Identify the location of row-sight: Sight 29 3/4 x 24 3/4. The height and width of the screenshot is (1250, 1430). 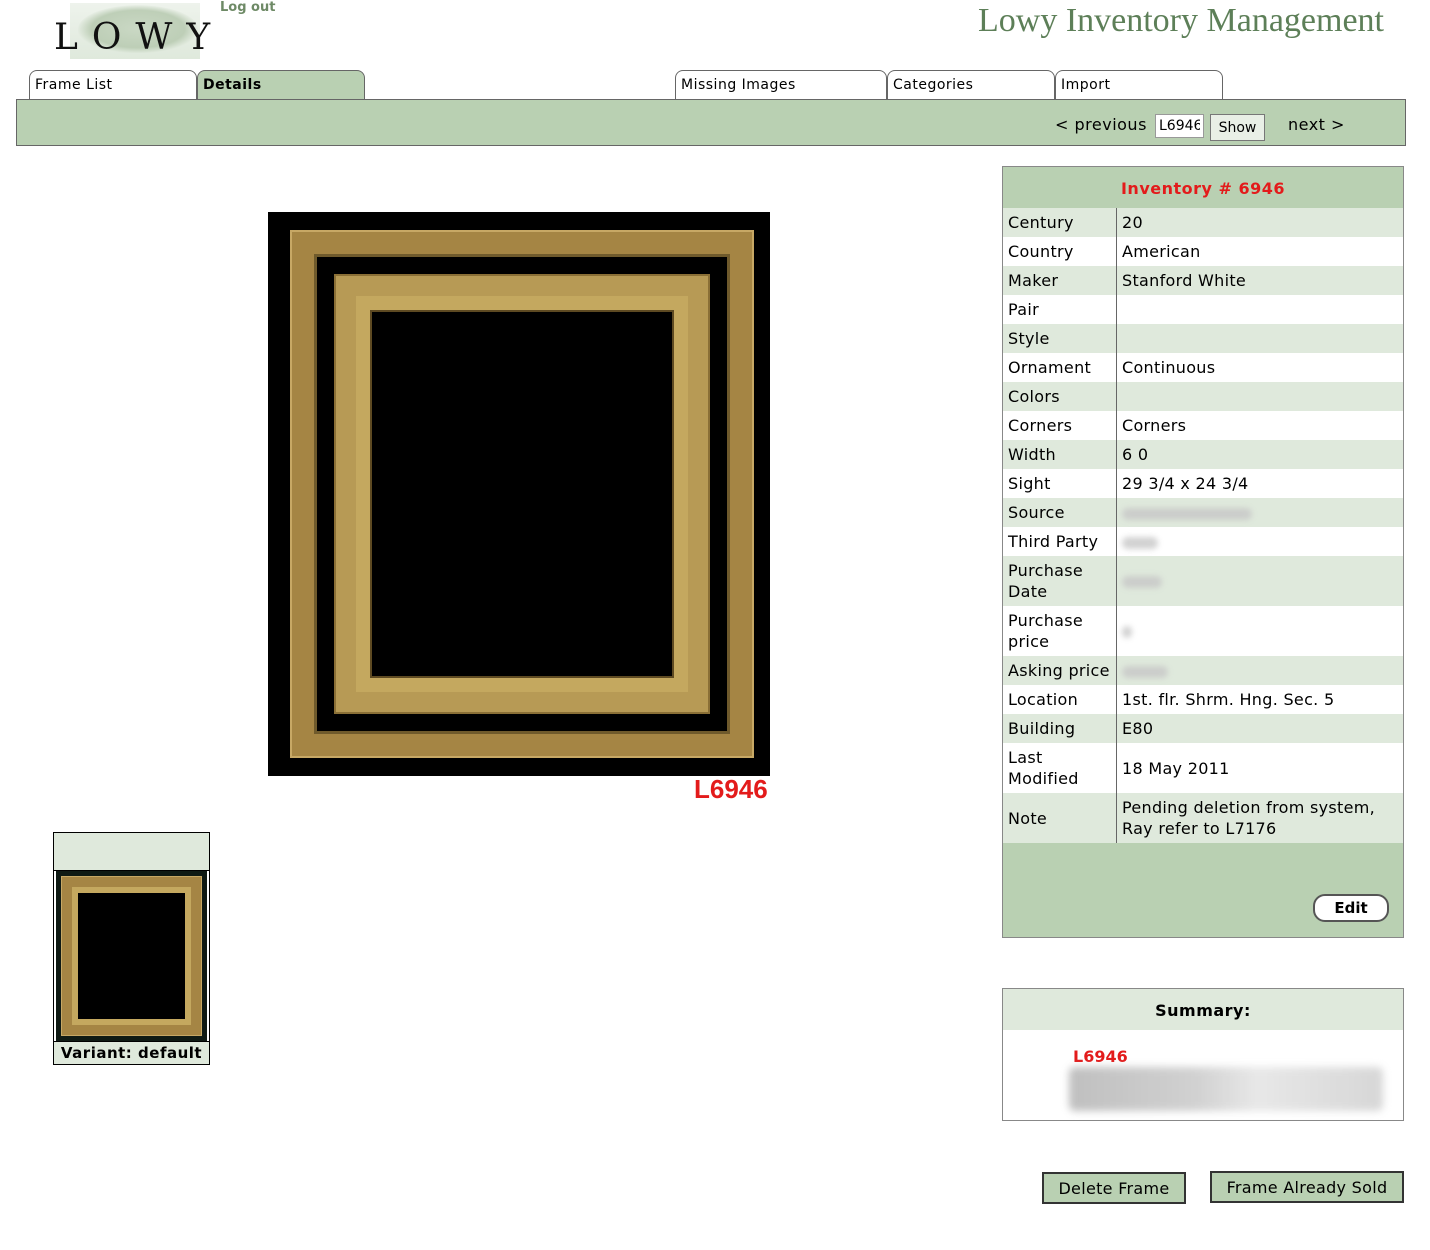
(1203, 483).